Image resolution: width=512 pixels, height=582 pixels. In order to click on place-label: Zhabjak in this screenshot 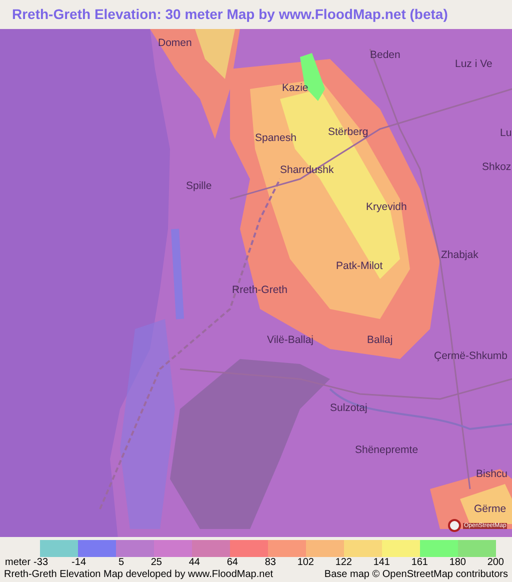, I will do `click(459, 255)`.